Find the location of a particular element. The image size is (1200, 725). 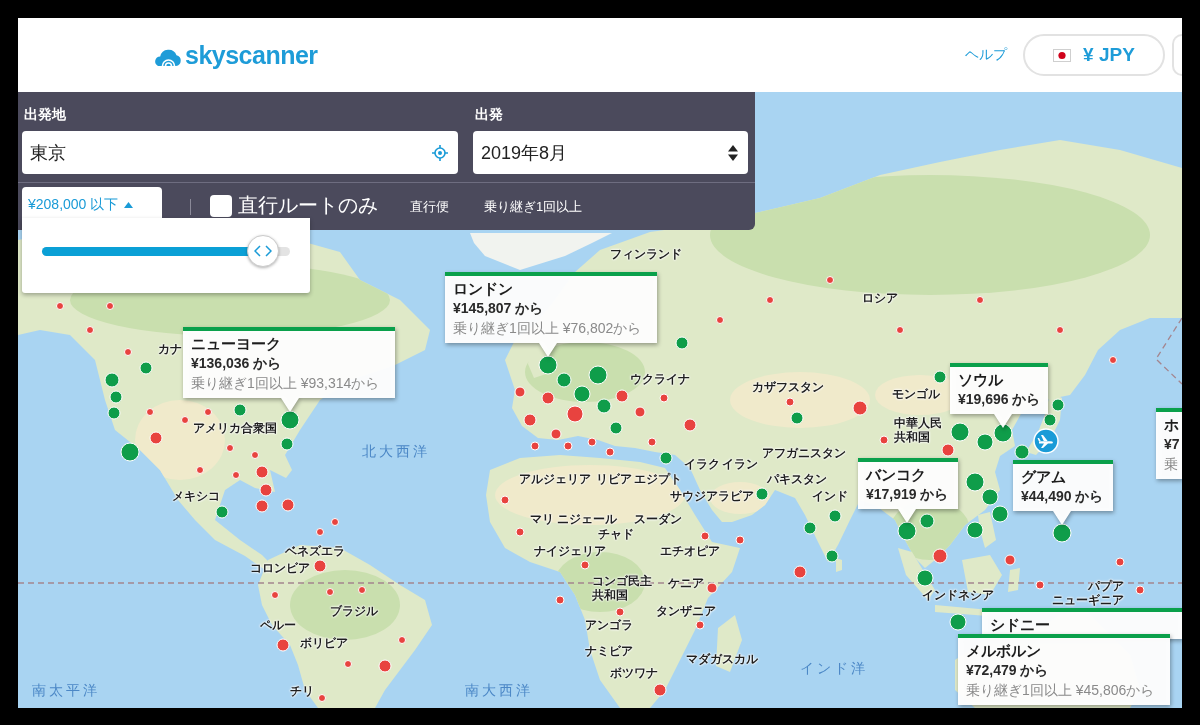

plane-icon is located at coordinates (1046, 441).